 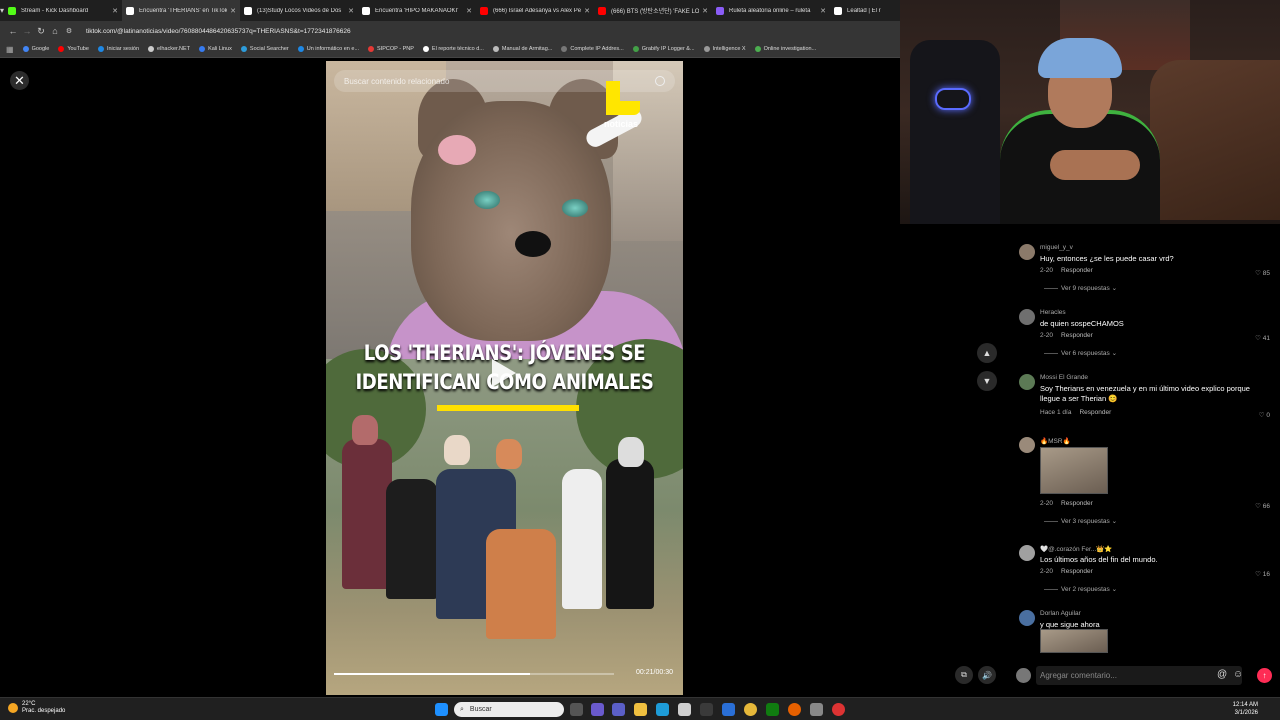 What do you see at coordinates (55, 31) in the screenshot?
I see `home-icon: ⌂` at bounding box center [55, 31].